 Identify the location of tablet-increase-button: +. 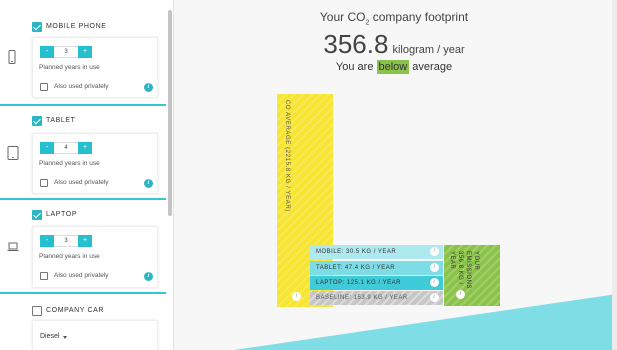
(85, 148).